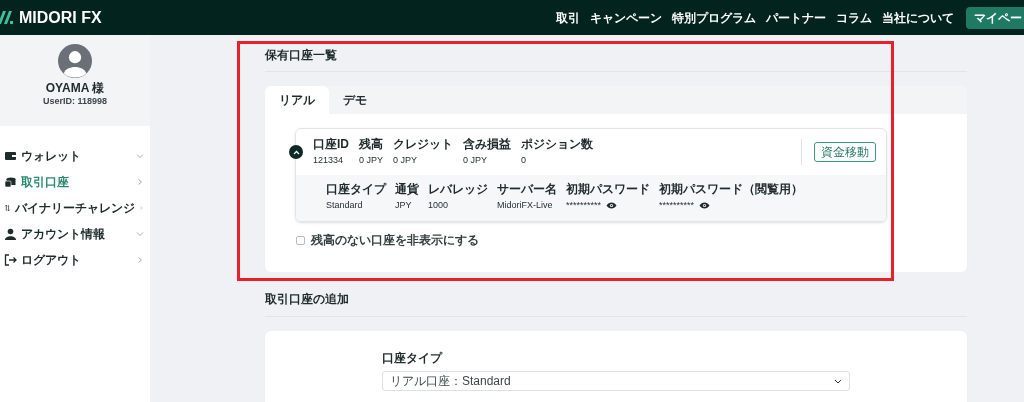 The height and width of the screenshot is (402, 1024). What do you see at coordinates (616, 303) in the screenshot?
I see `section-title: 取引口座の追加` at bounding box center [616, 303].